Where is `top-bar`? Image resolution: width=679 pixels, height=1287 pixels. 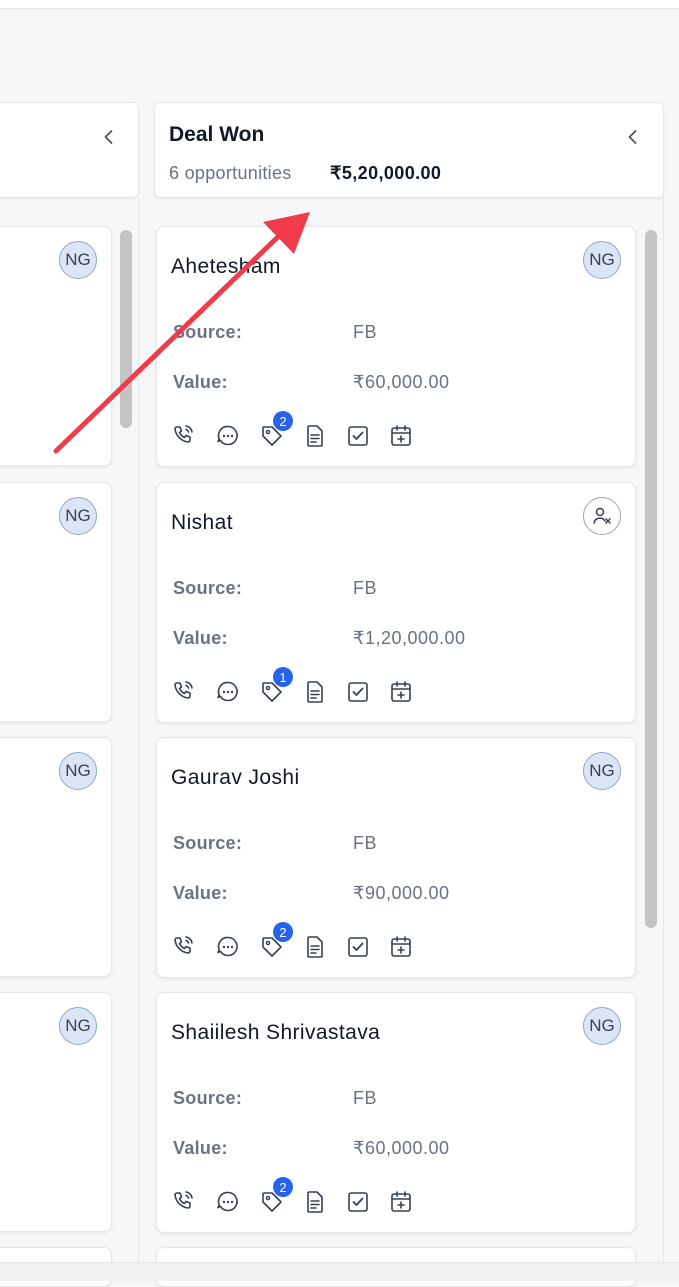
top-bar is located at coordinates (339, 4).